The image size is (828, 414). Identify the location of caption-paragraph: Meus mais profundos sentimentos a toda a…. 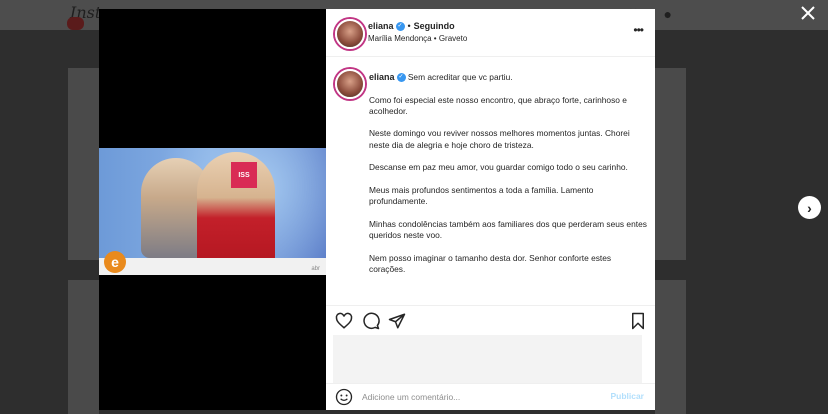
(481, 195).